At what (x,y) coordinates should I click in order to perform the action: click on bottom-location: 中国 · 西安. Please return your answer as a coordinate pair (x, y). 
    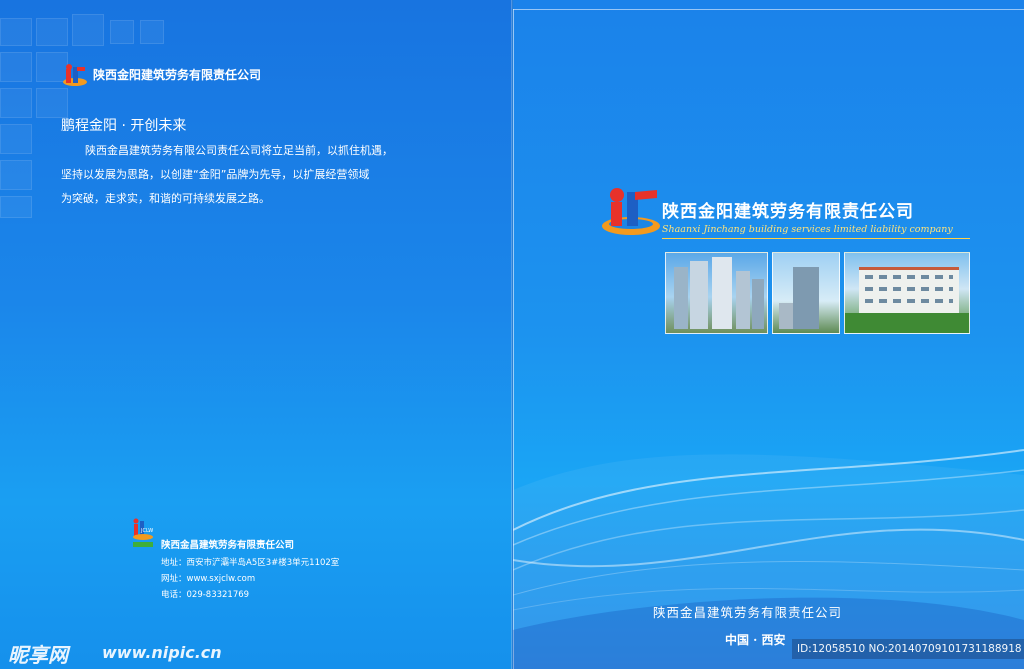
    Looking at the image, I should click on (755, 640).